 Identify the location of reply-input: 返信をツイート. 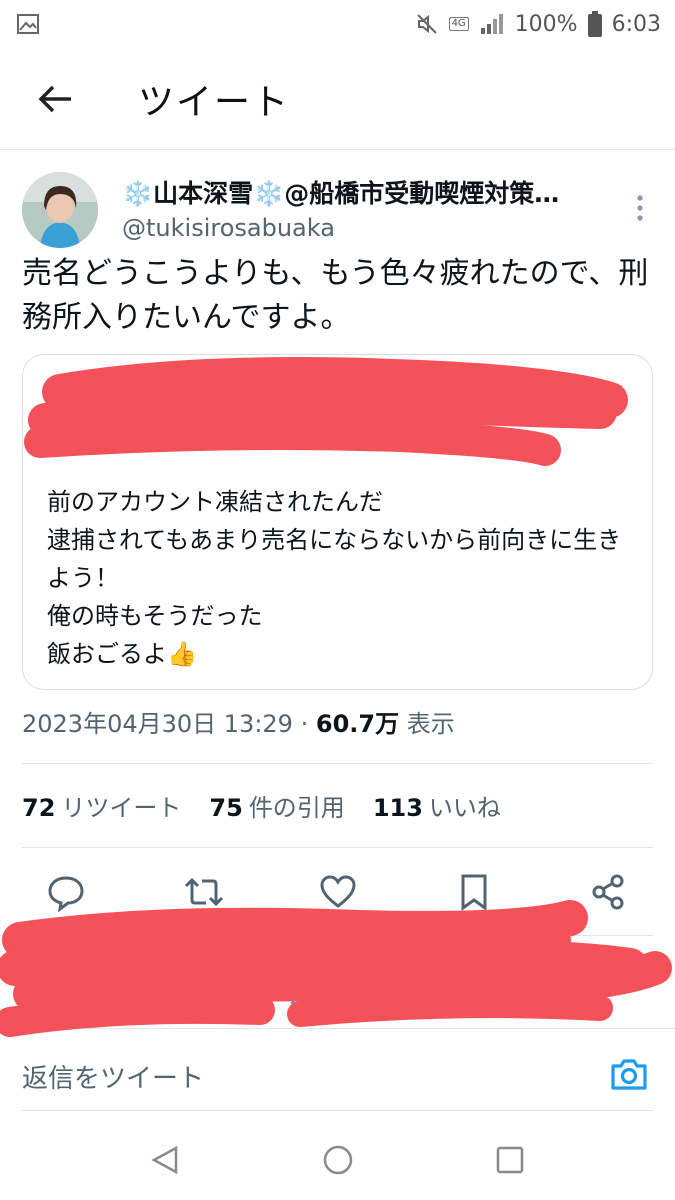
(113, 1076).